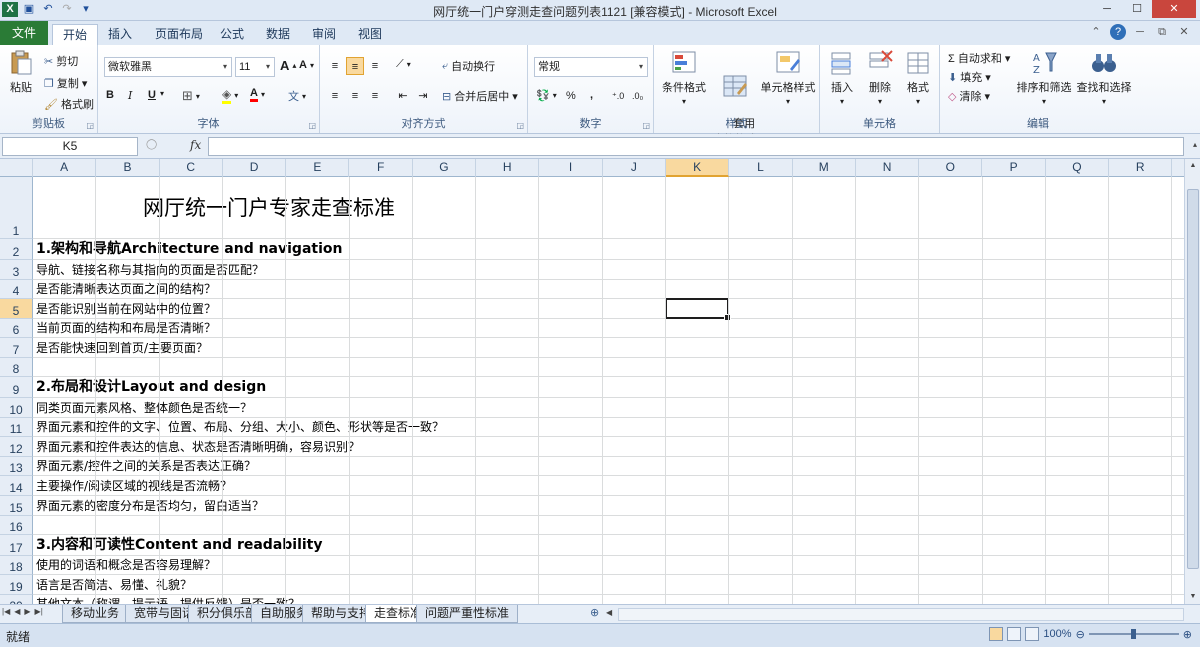 The width and height of the screenshot is (1200, 647). I want to click on row-header: 7, so click(16, 348).